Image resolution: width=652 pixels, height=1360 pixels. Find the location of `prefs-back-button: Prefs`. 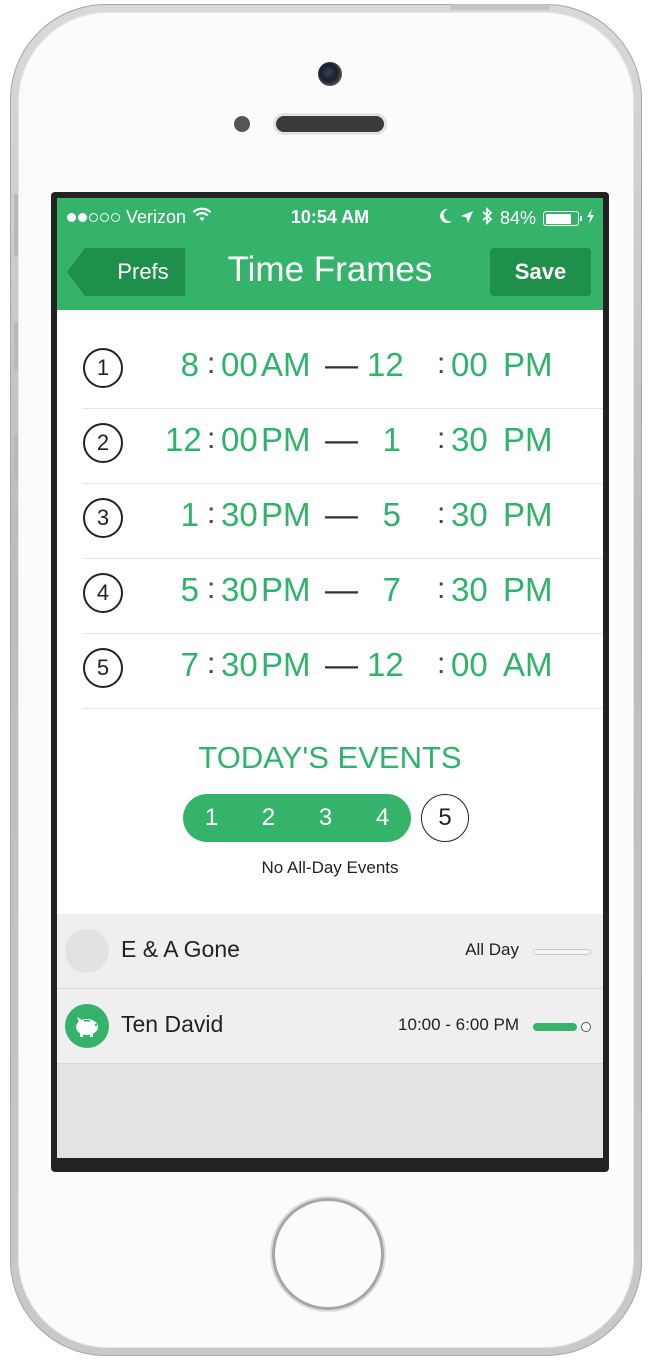

prefs-back-button: Prefs is located at coordinates (126, 272).